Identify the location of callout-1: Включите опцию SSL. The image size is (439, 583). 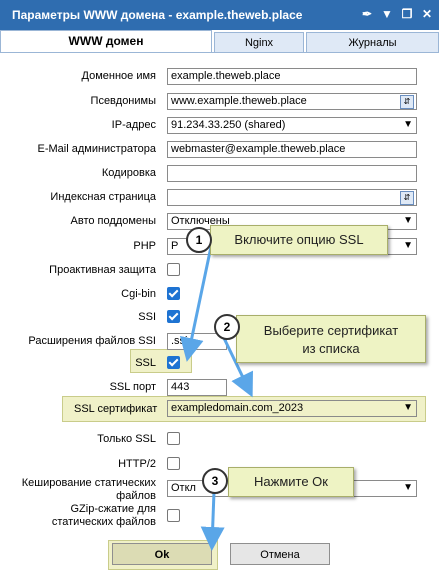
(299, 240).